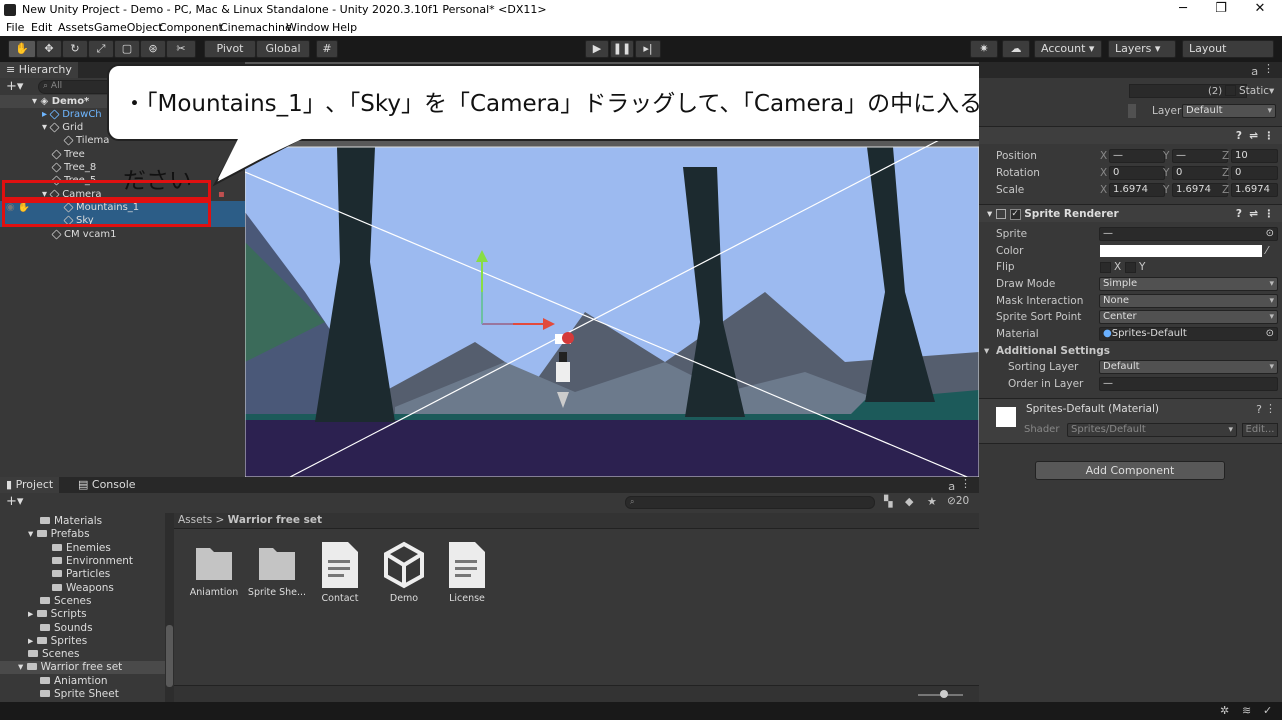 The width and height of the screenshot is (1282, 720). I want to click on menu-help: Help, so click(344, 27).